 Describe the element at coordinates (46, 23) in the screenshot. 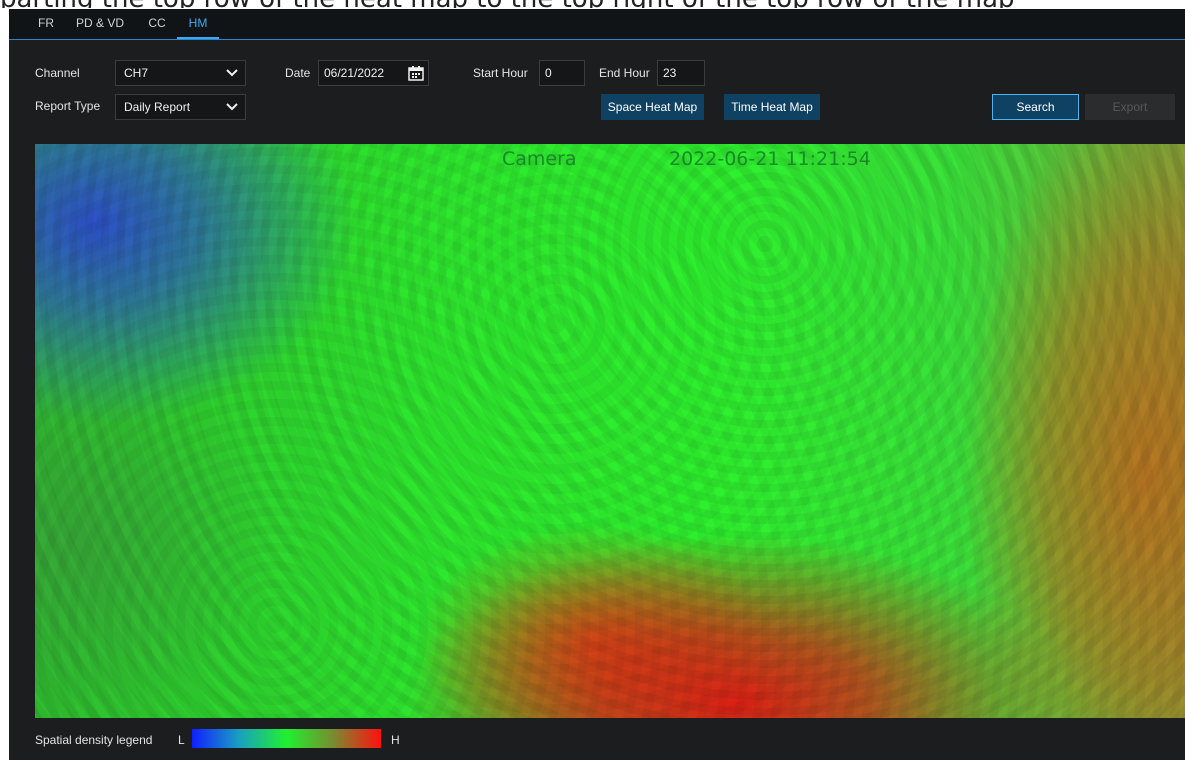

I see `tab-fr: FR` at that location.